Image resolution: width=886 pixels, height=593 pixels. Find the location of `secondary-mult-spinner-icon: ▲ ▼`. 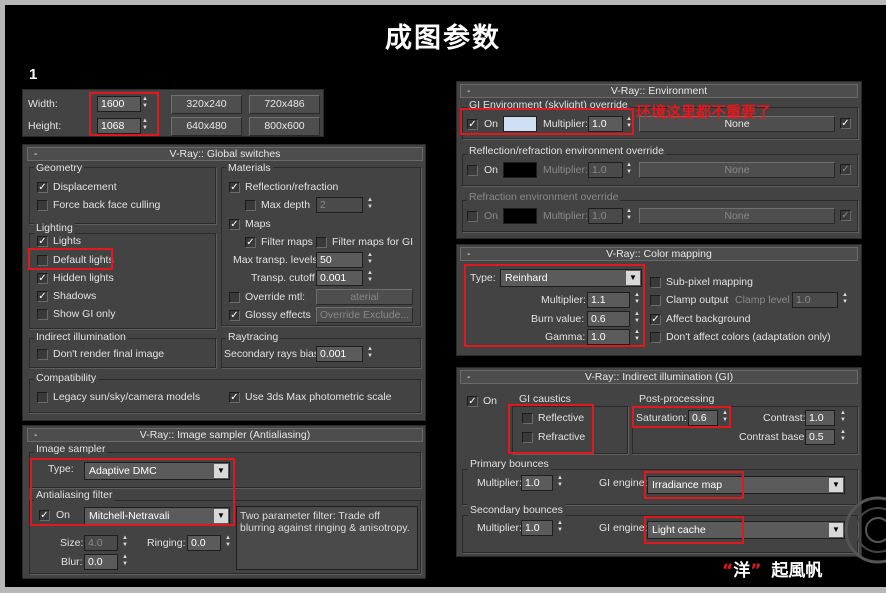

secondary-mult-spinner-icon: ▲ ▼ is located at coordinates (560, 528).